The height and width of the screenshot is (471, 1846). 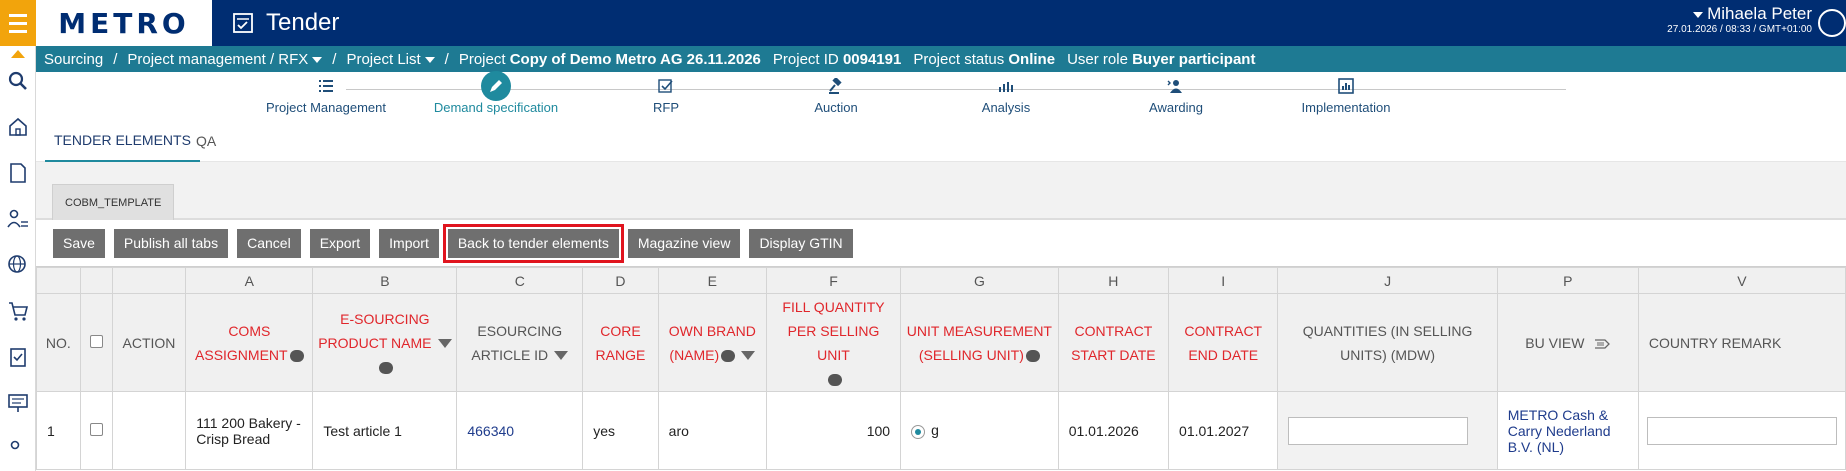 I want to click on step-project-management: Project Management, so click(x=326, y=93).